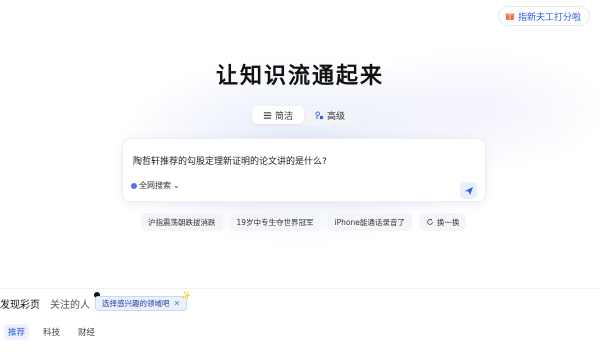 The width and height of the screenshot is (600, 354). What do you see at coordinates (230, 160) in the screenshot?
I see `search-input: 陶哲轩推荐的勾股定理新证明的论文讲的是什么?` at bounding box center [230, 160].